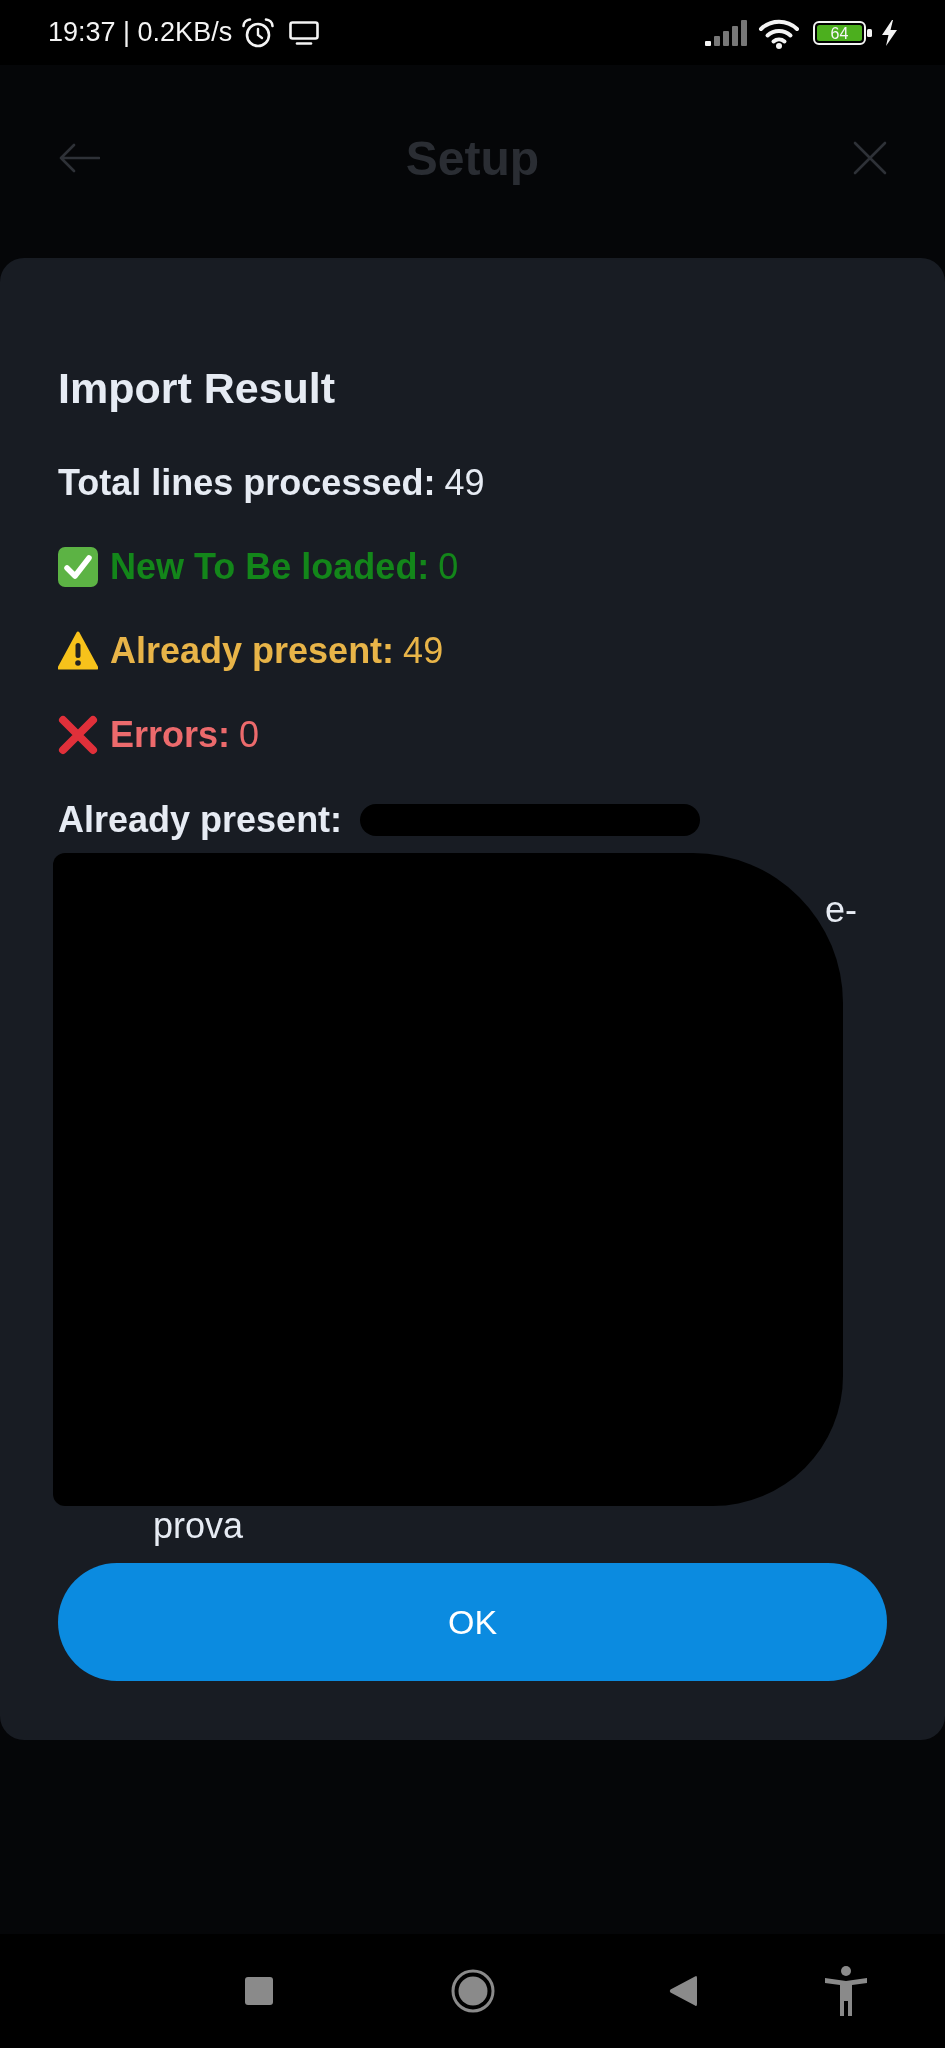  What do you see at coordinates (473, 1991) in the screenshot?
I see `home-icon` at bounding box center [473, 1991].